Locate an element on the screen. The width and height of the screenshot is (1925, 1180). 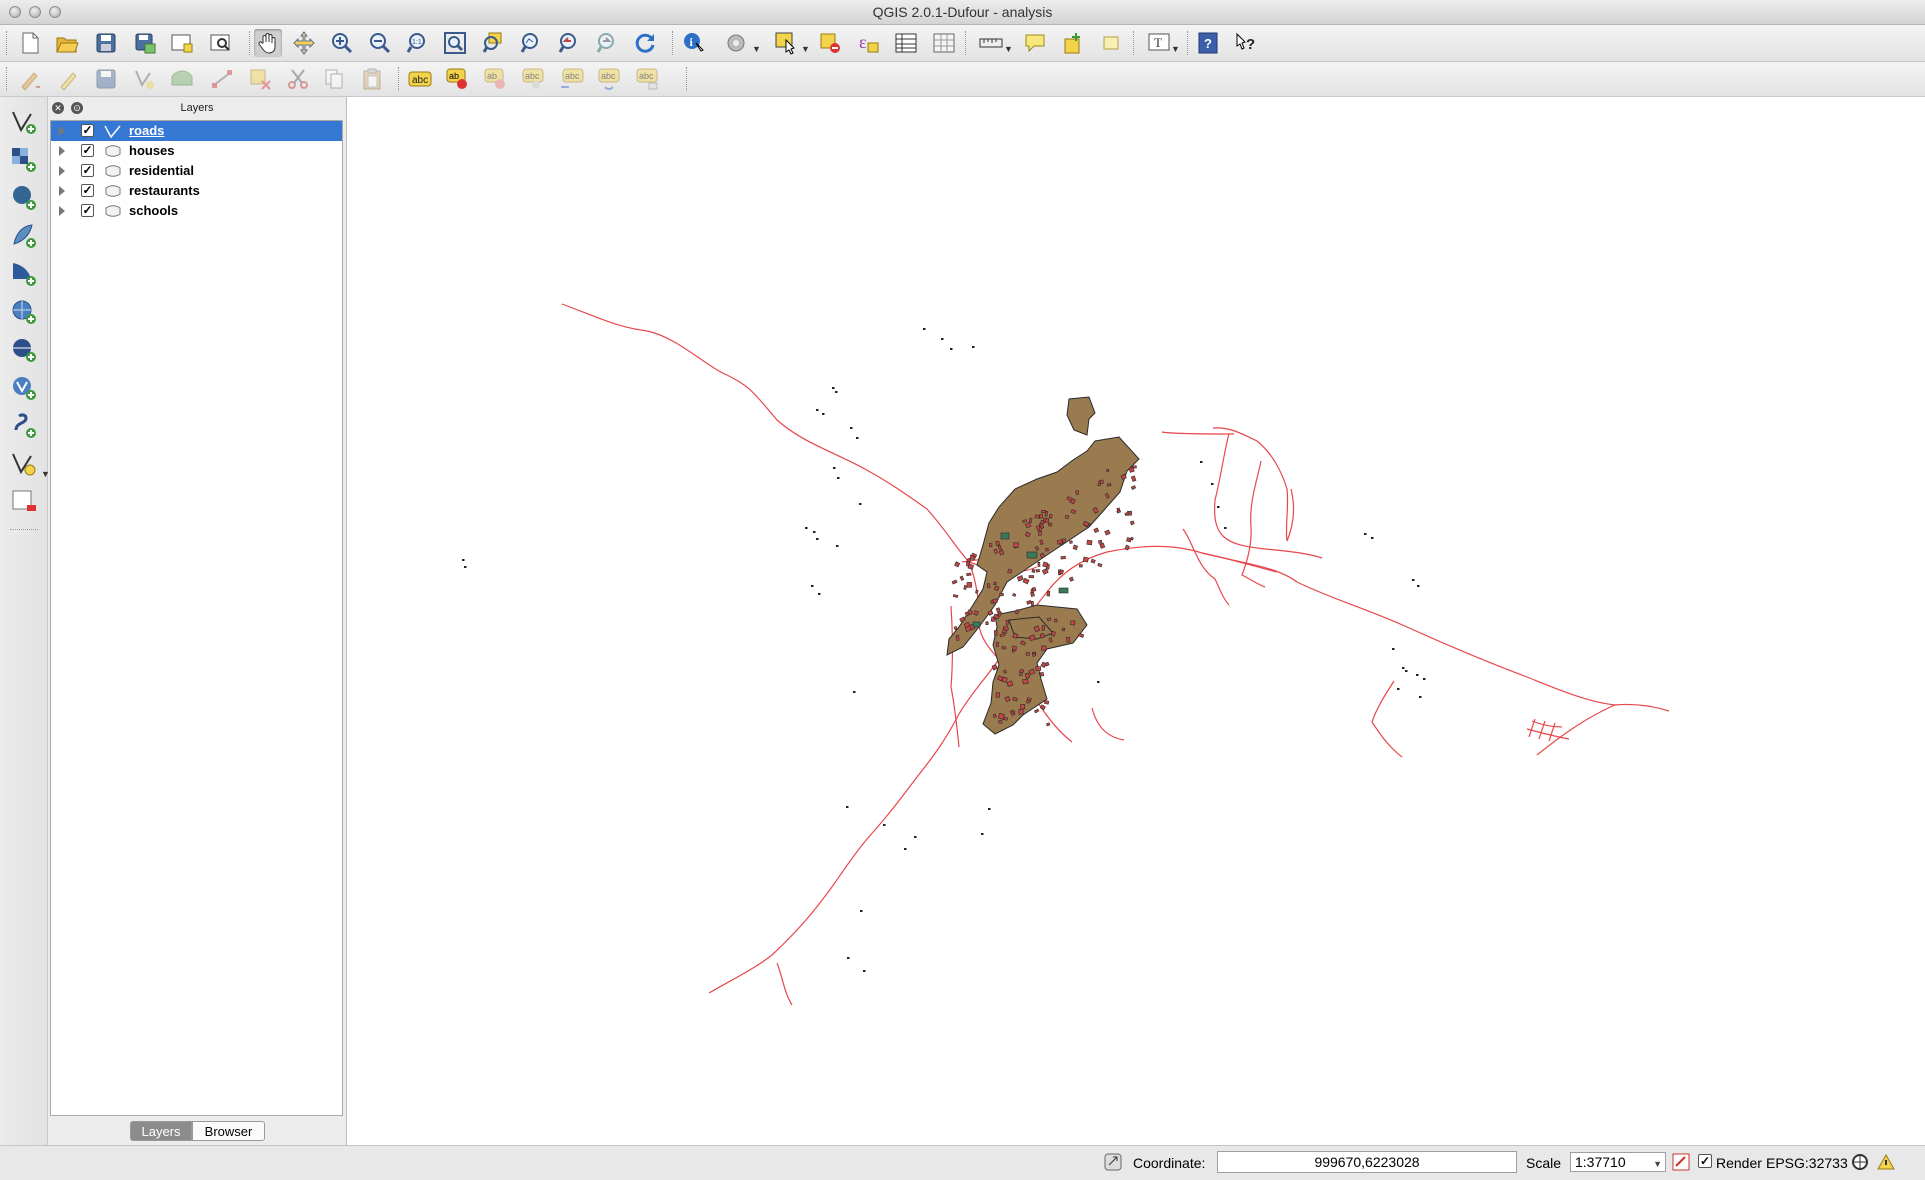
current-edits-icon is located at coordinates (30, 79).